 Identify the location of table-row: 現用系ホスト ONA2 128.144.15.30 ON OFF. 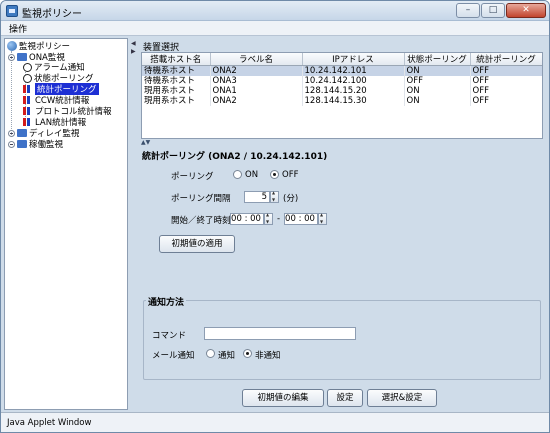
(342, 101).